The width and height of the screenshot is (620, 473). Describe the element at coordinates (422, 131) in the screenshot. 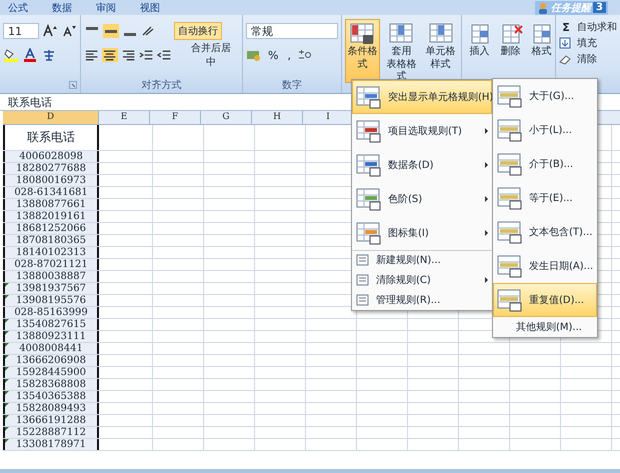

I see `menu-item: 项目选取规则(T)` at that location.